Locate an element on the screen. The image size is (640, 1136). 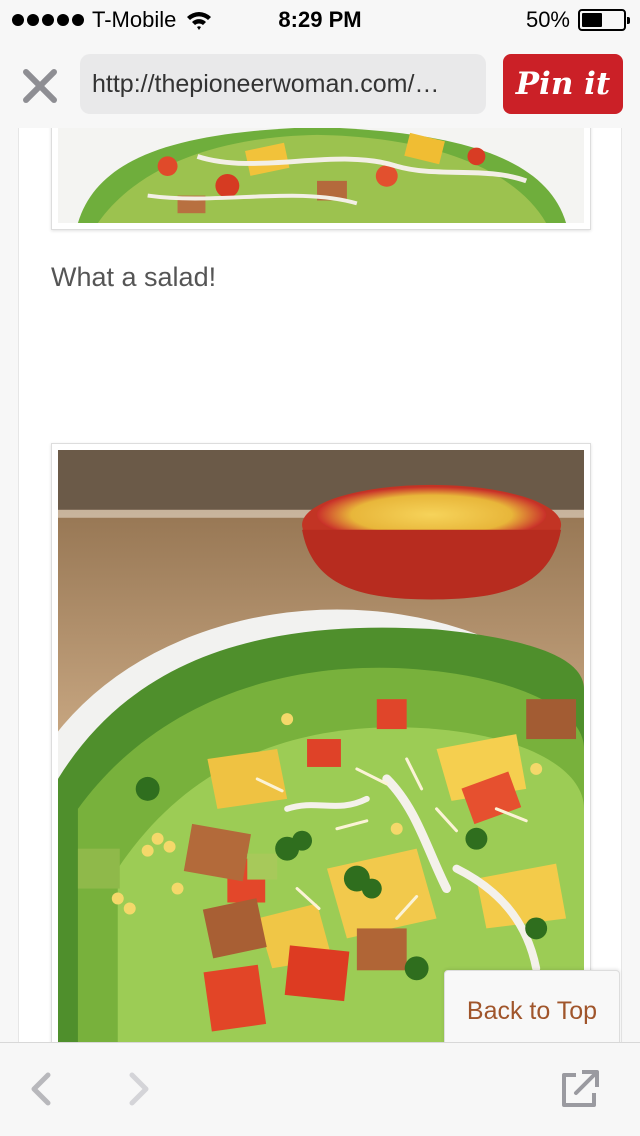
battery-fill is located at coordinates (592, 20).